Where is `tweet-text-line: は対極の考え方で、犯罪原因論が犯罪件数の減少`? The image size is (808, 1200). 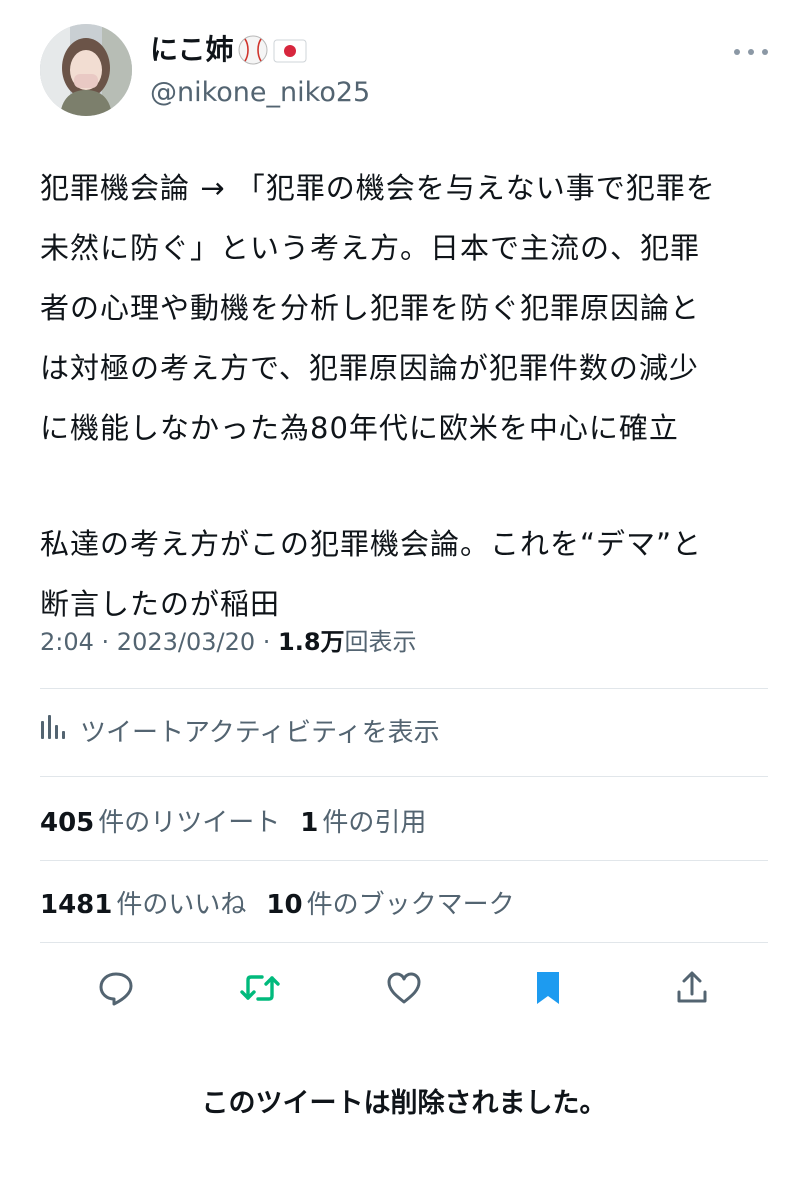 tweet-text-line: は対極の考え方で、犯罪原因論が犯罪件数の減少 is located at coordinates (369, 368).